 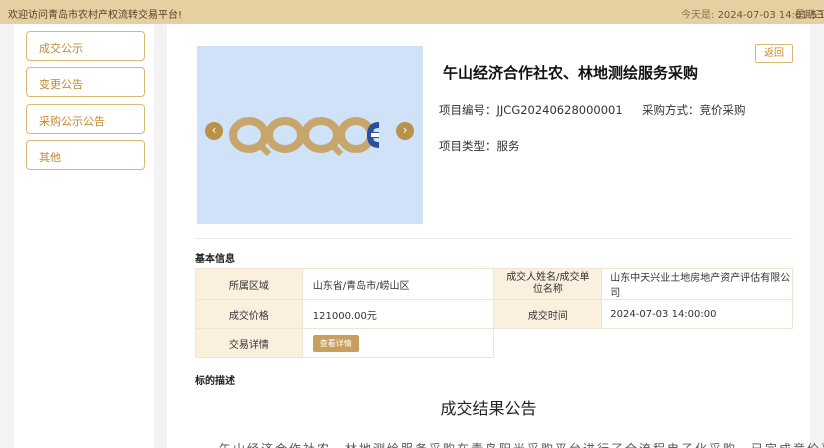 What do you see at coordinates (548, 284) in the screenshot?
I see `winner-label: 成交人姓名/成交单位名称` at bounding box center [548, 284].